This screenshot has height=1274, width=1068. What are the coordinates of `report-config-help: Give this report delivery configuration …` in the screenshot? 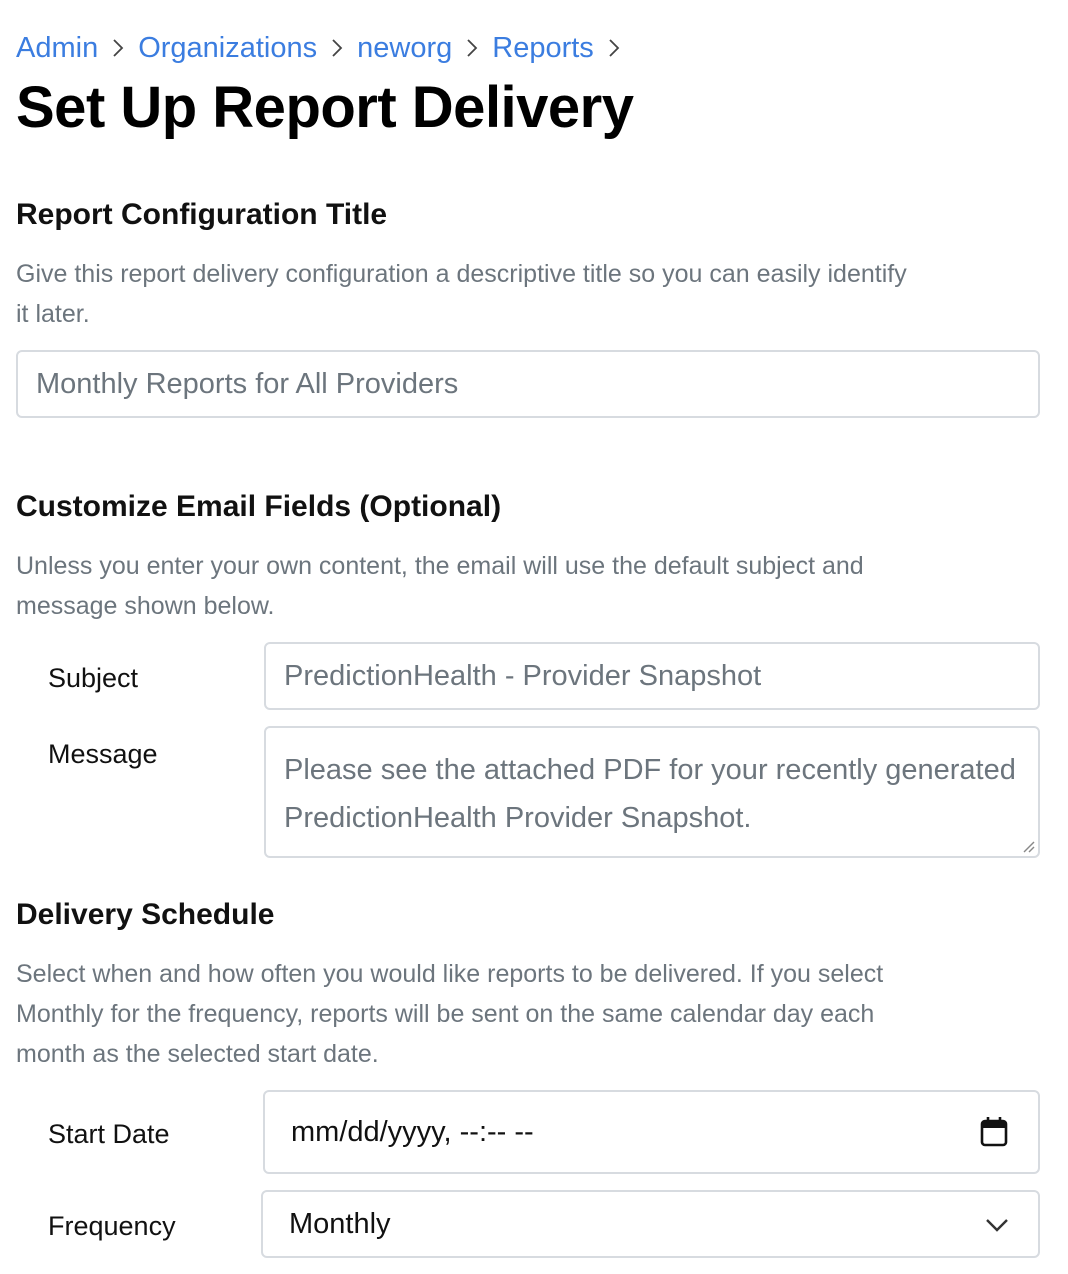 It's located at (461, 294).